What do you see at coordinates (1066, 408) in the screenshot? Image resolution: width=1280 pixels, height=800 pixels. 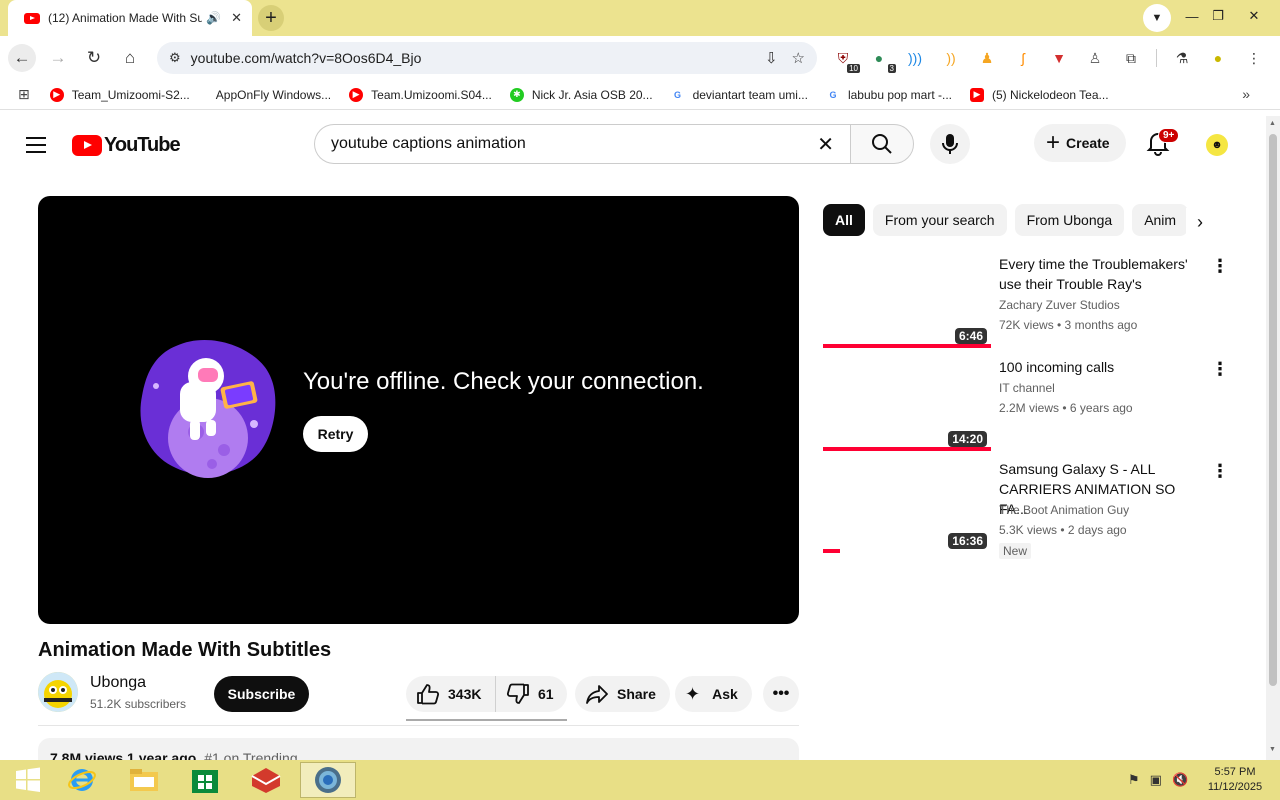 I see `recommendation-meta: 2.2M views • 6 years ago` at bounding box center [1066, 408].